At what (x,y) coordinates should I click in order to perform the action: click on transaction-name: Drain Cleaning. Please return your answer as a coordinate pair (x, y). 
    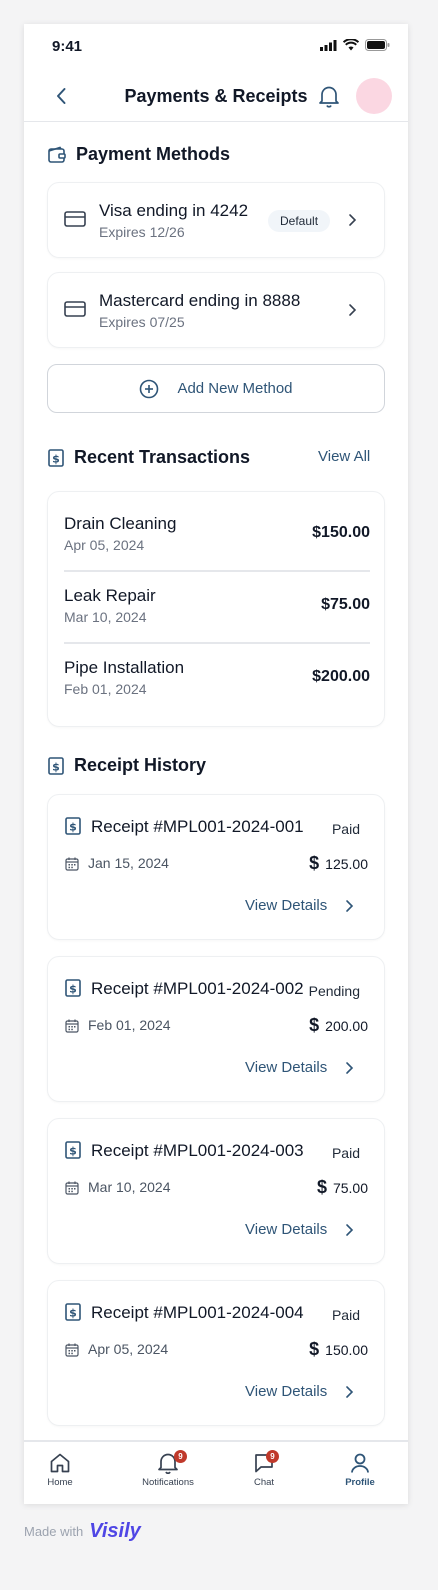
    Looking at the image, I should click on (120, 523).